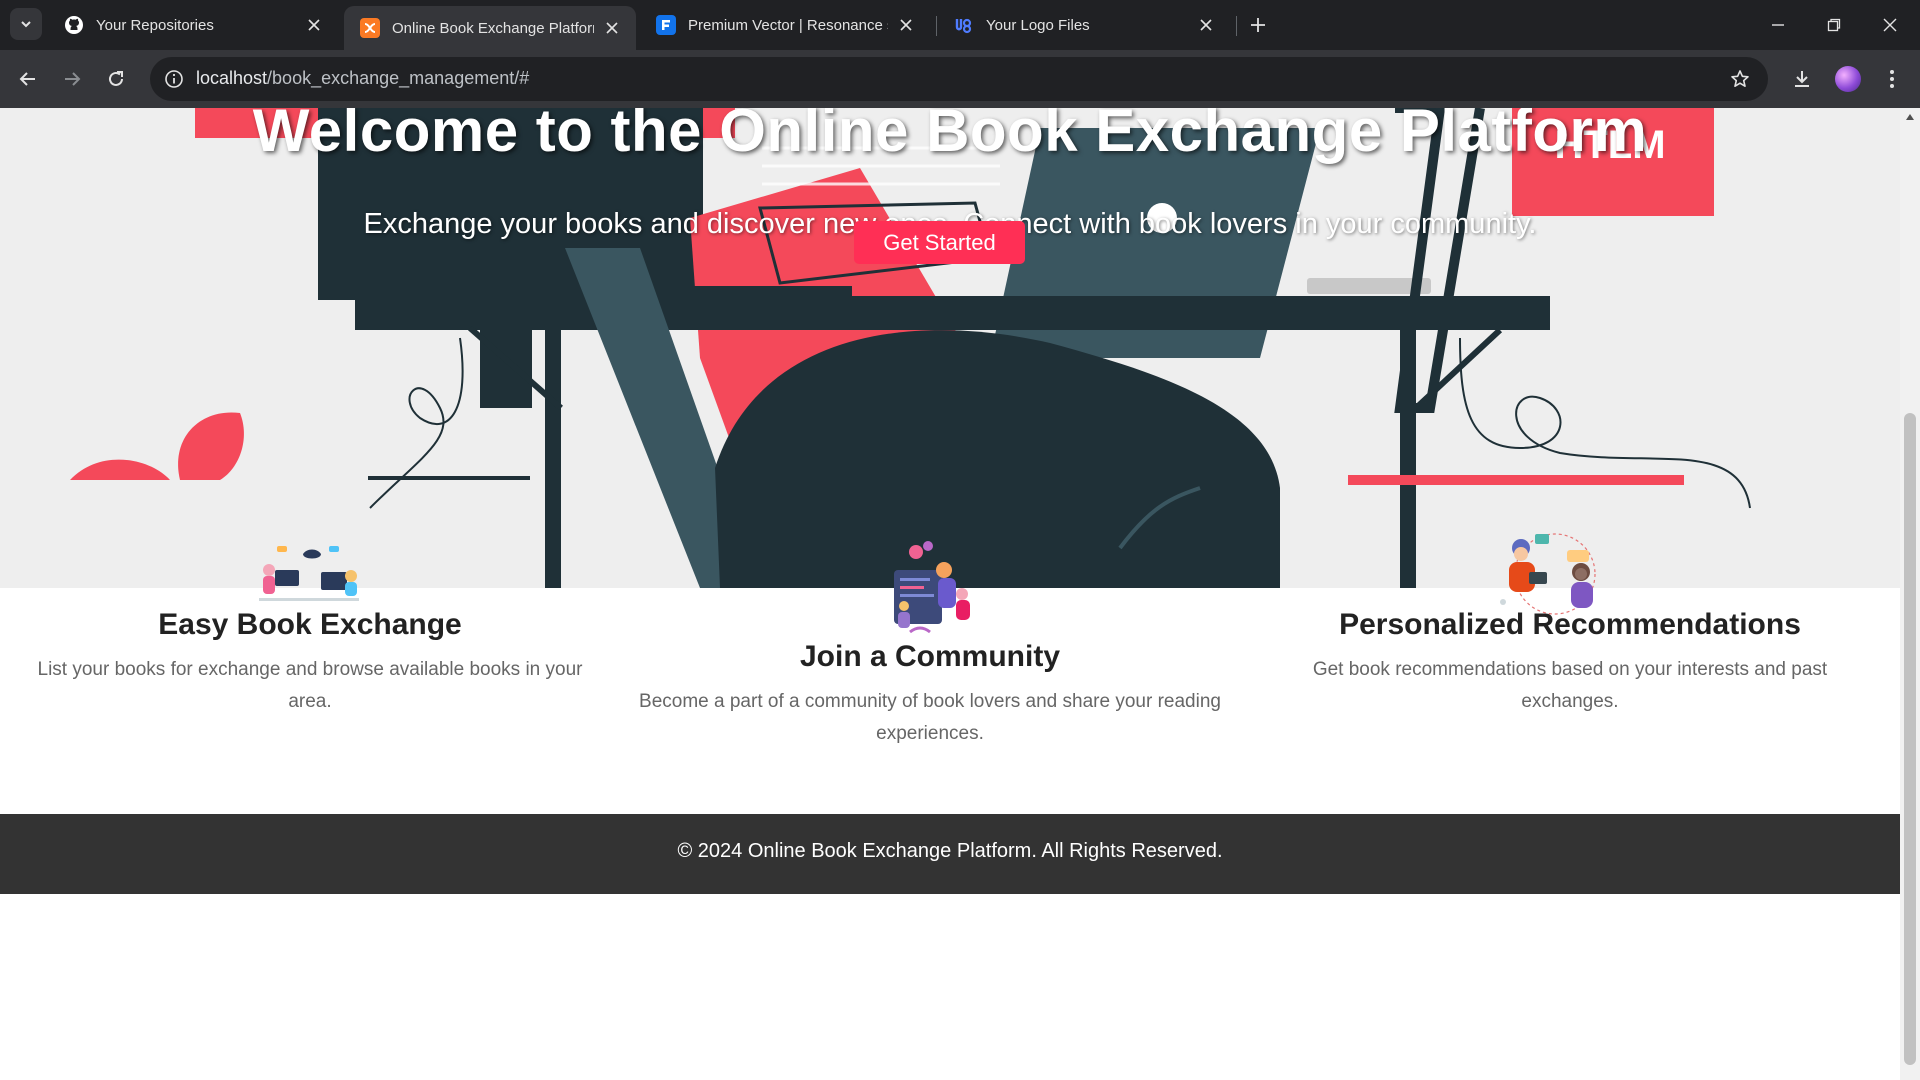  Describe the element at coordinates (932, 587) in the screenshot. I see `community-illustration` at that location.